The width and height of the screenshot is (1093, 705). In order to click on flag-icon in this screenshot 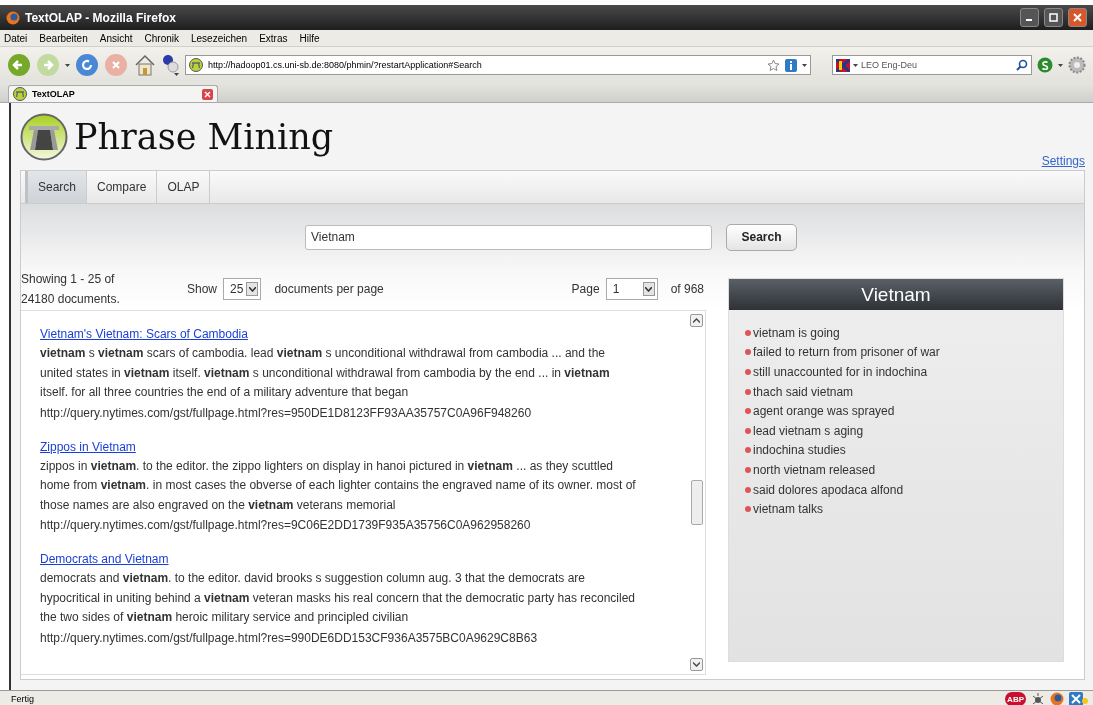, I will do `click(843, 65)`.